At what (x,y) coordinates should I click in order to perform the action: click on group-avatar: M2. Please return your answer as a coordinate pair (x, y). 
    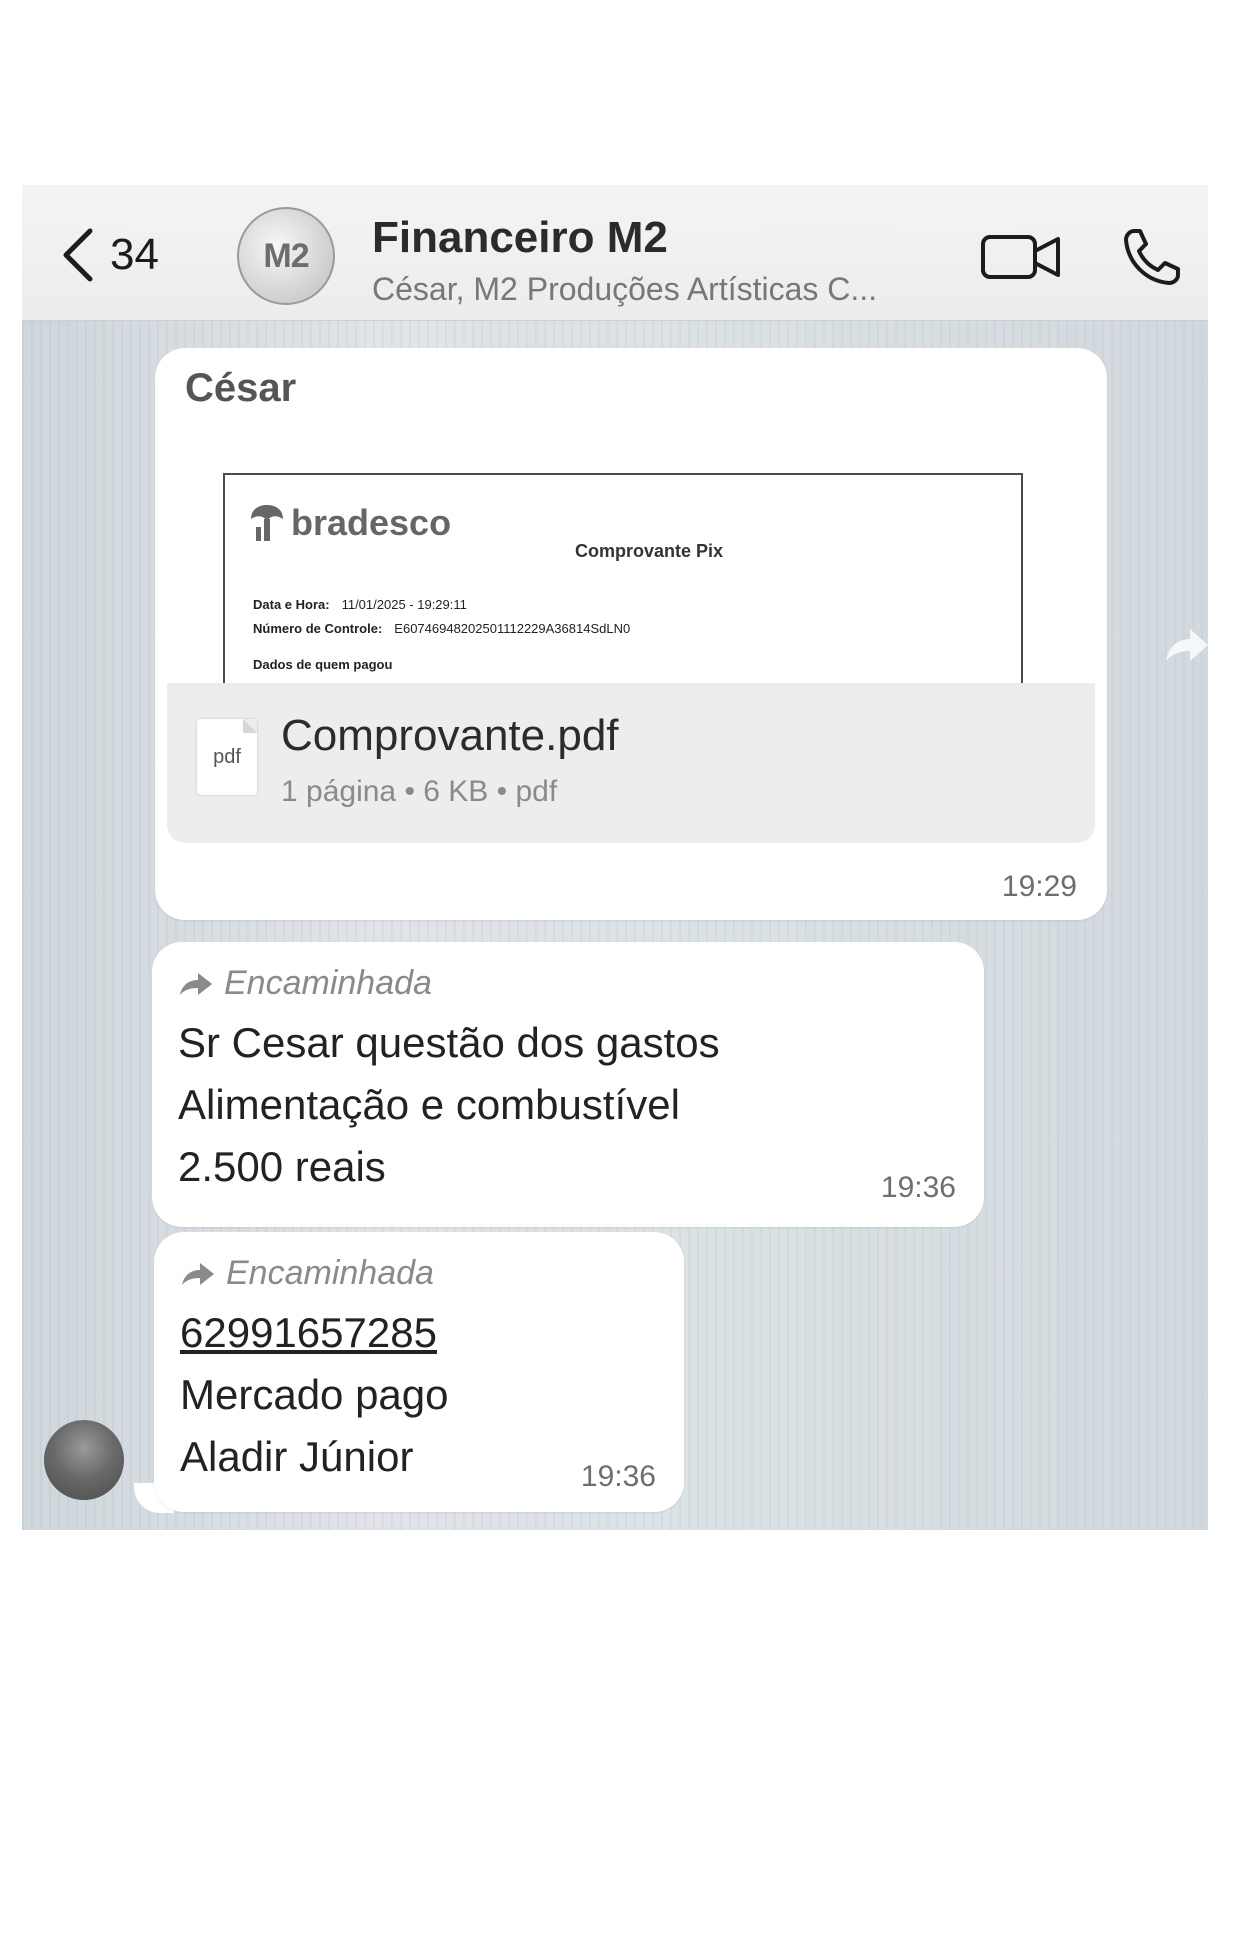
    Looking at the image, I should click on (286, 256).